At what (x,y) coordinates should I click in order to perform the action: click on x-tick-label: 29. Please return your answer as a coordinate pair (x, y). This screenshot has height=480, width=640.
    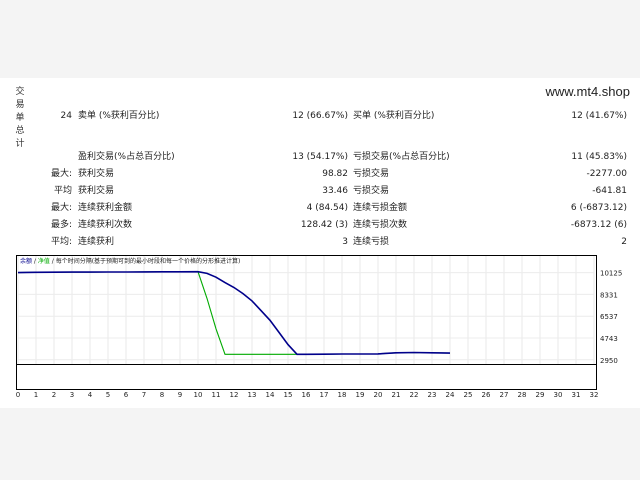
    Looking at the image, I should click on (540, 395).